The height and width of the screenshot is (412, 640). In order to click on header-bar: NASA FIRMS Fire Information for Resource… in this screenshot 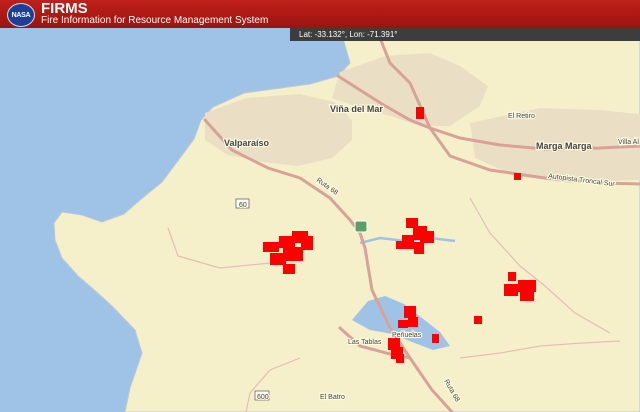, I will do `click(320, 14)`.